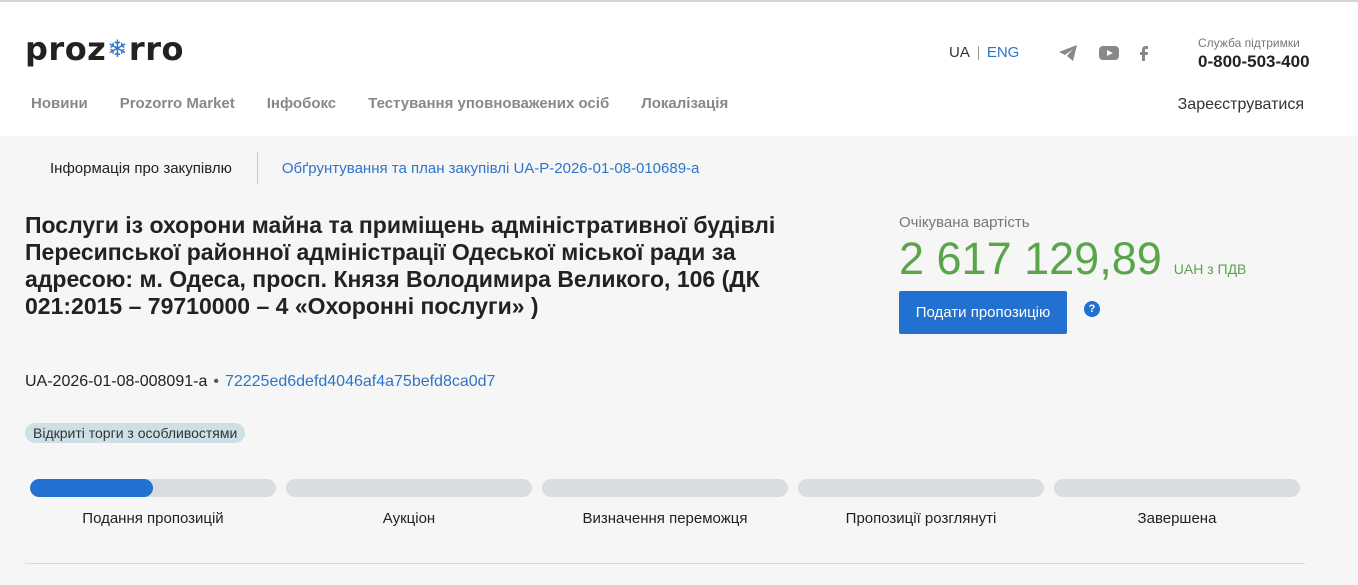  Describe the element at coordinates (964, 222) in the screenshot. I see `price-label: Очікувана вартість` at that location.